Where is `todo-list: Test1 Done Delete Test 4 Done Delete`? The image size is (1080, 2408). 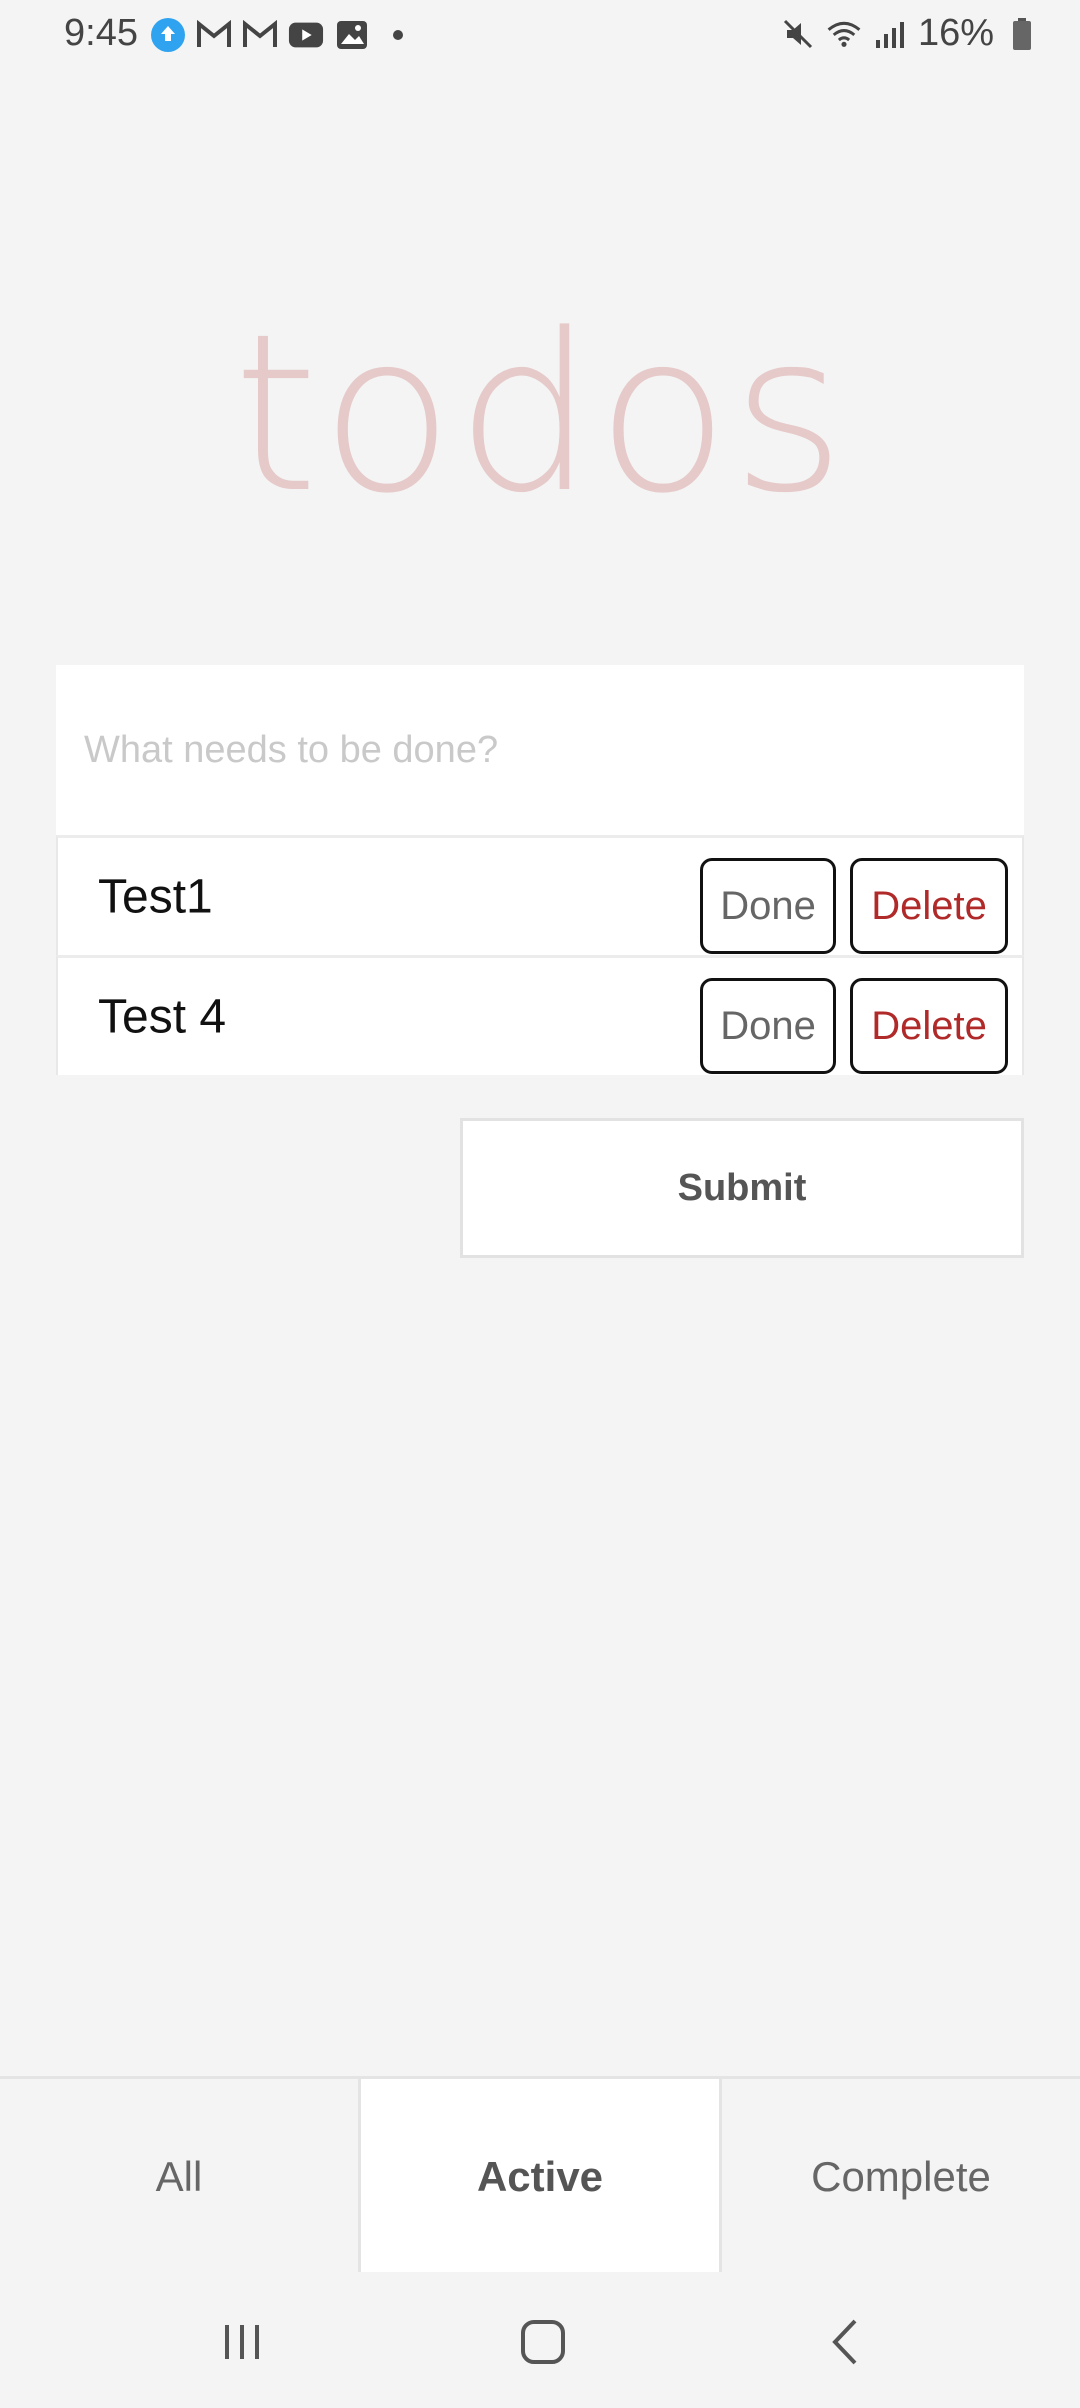
todo-list: Test1 Done Delete Test 4 Done Delete is located at coordinates (540, 955).